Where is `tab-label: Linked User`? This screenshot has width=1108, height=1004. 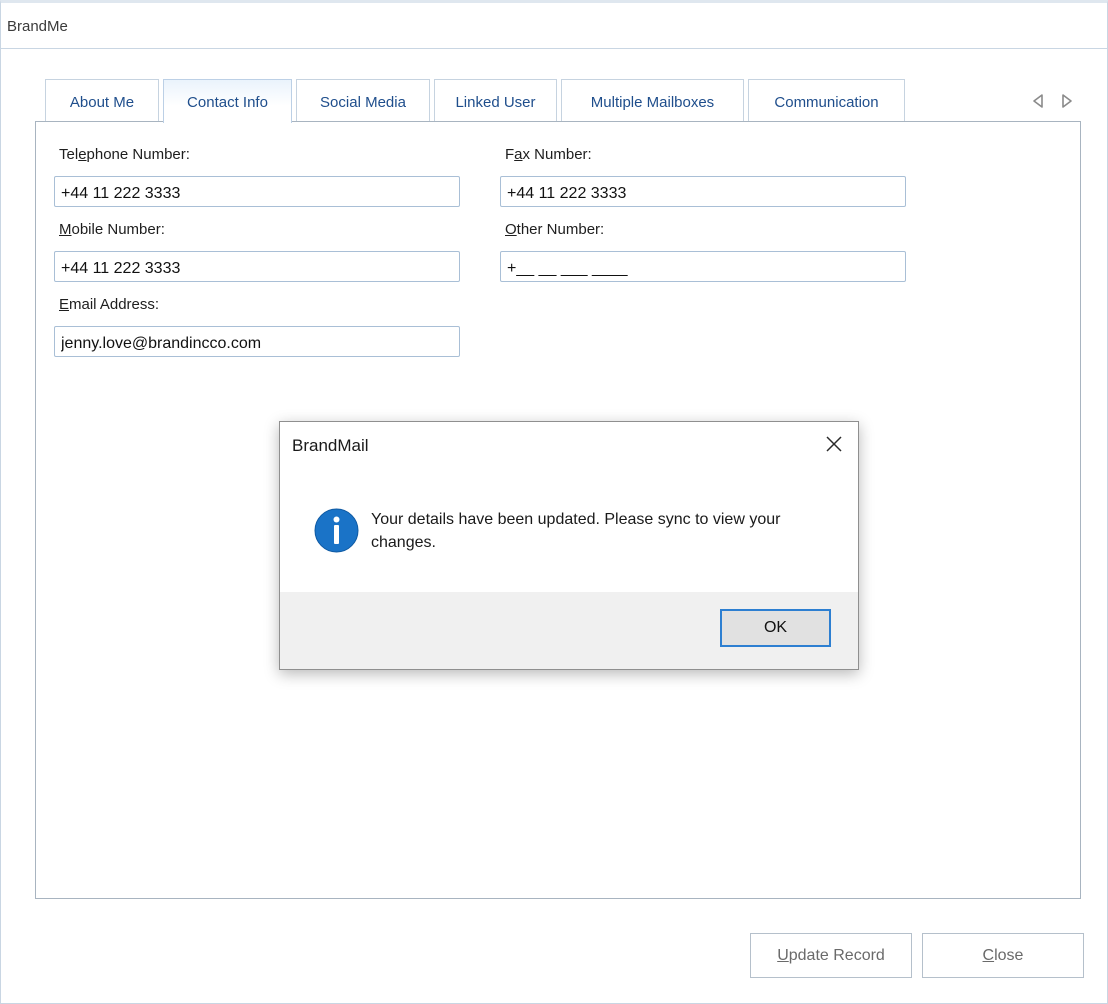
tab-label: Linked User is located at coordinates (495, 102).